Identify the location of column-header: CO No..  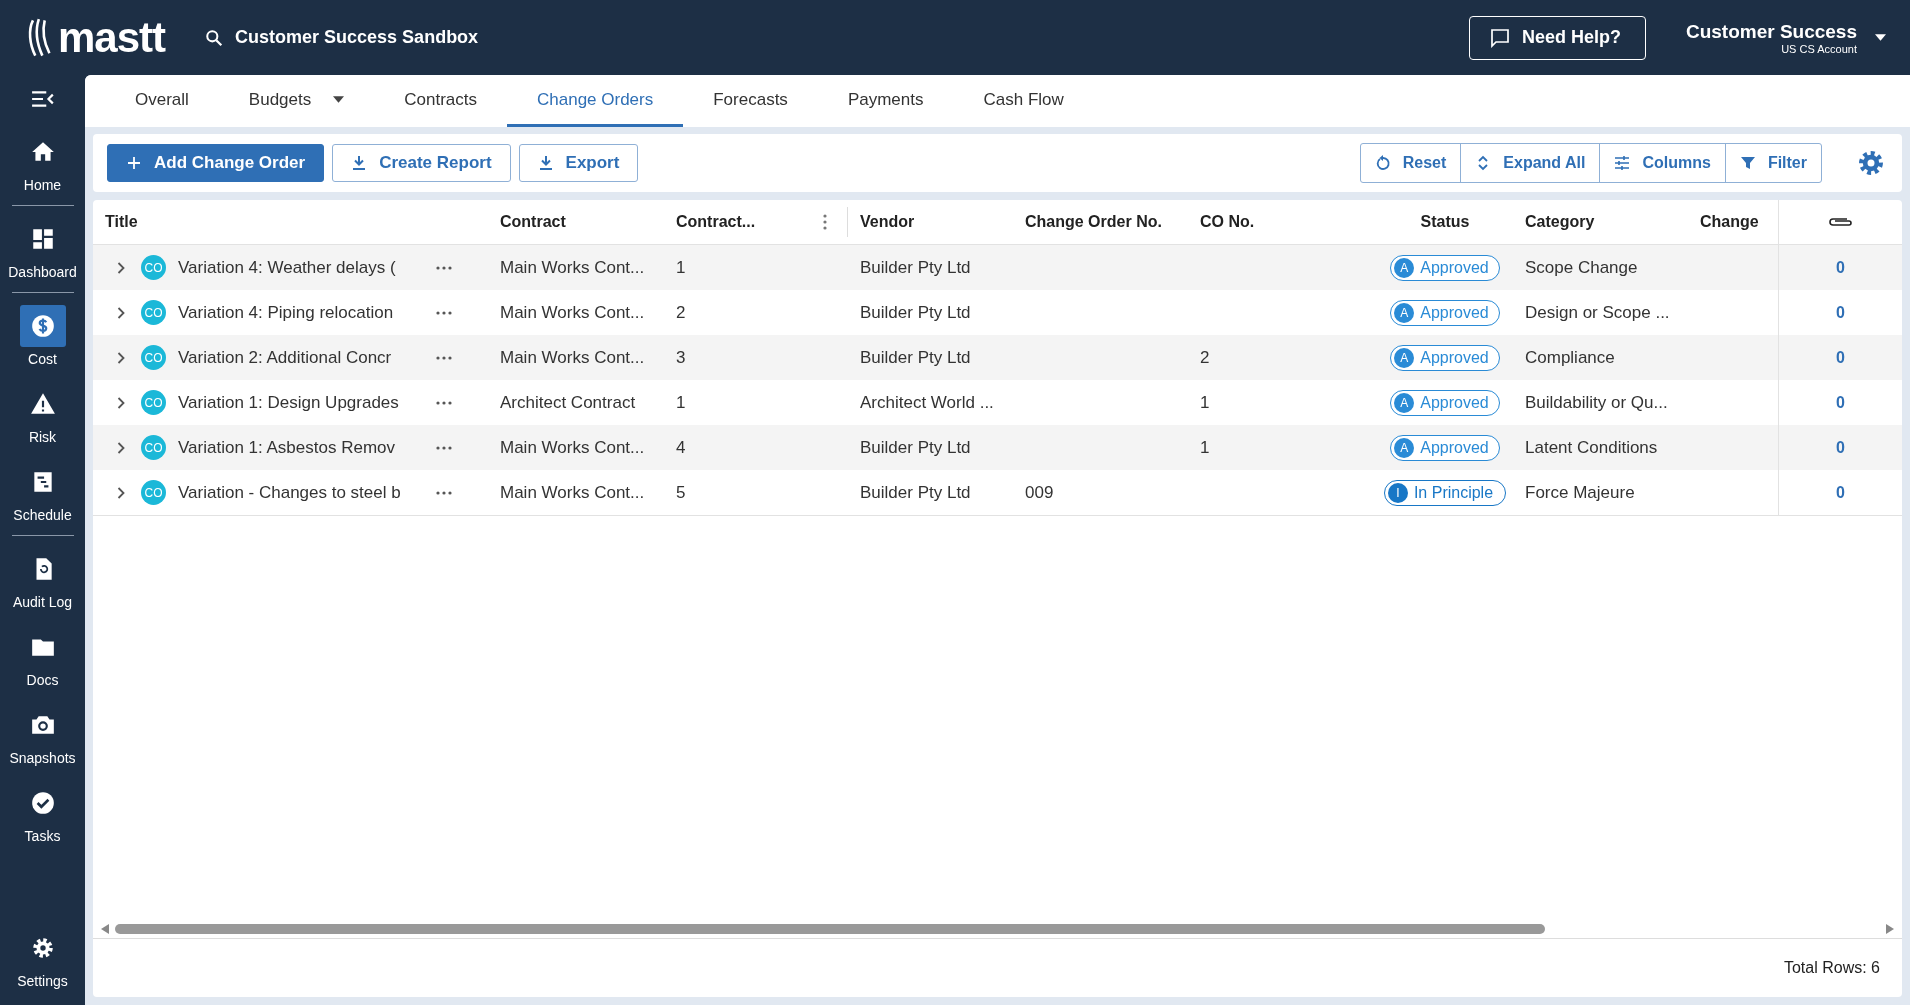
(1227, 222).